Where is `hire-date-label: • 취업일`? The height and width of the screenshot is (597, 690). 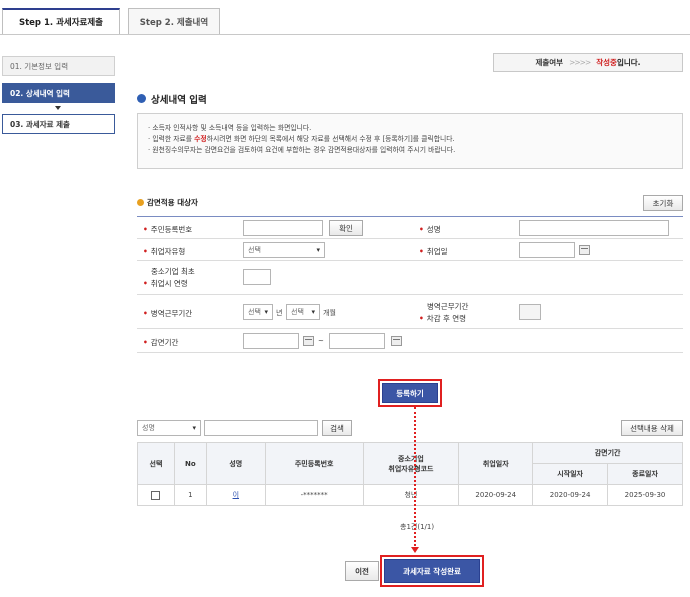
hire-date-label: • 취업일 is located at coordinates (433, 251).